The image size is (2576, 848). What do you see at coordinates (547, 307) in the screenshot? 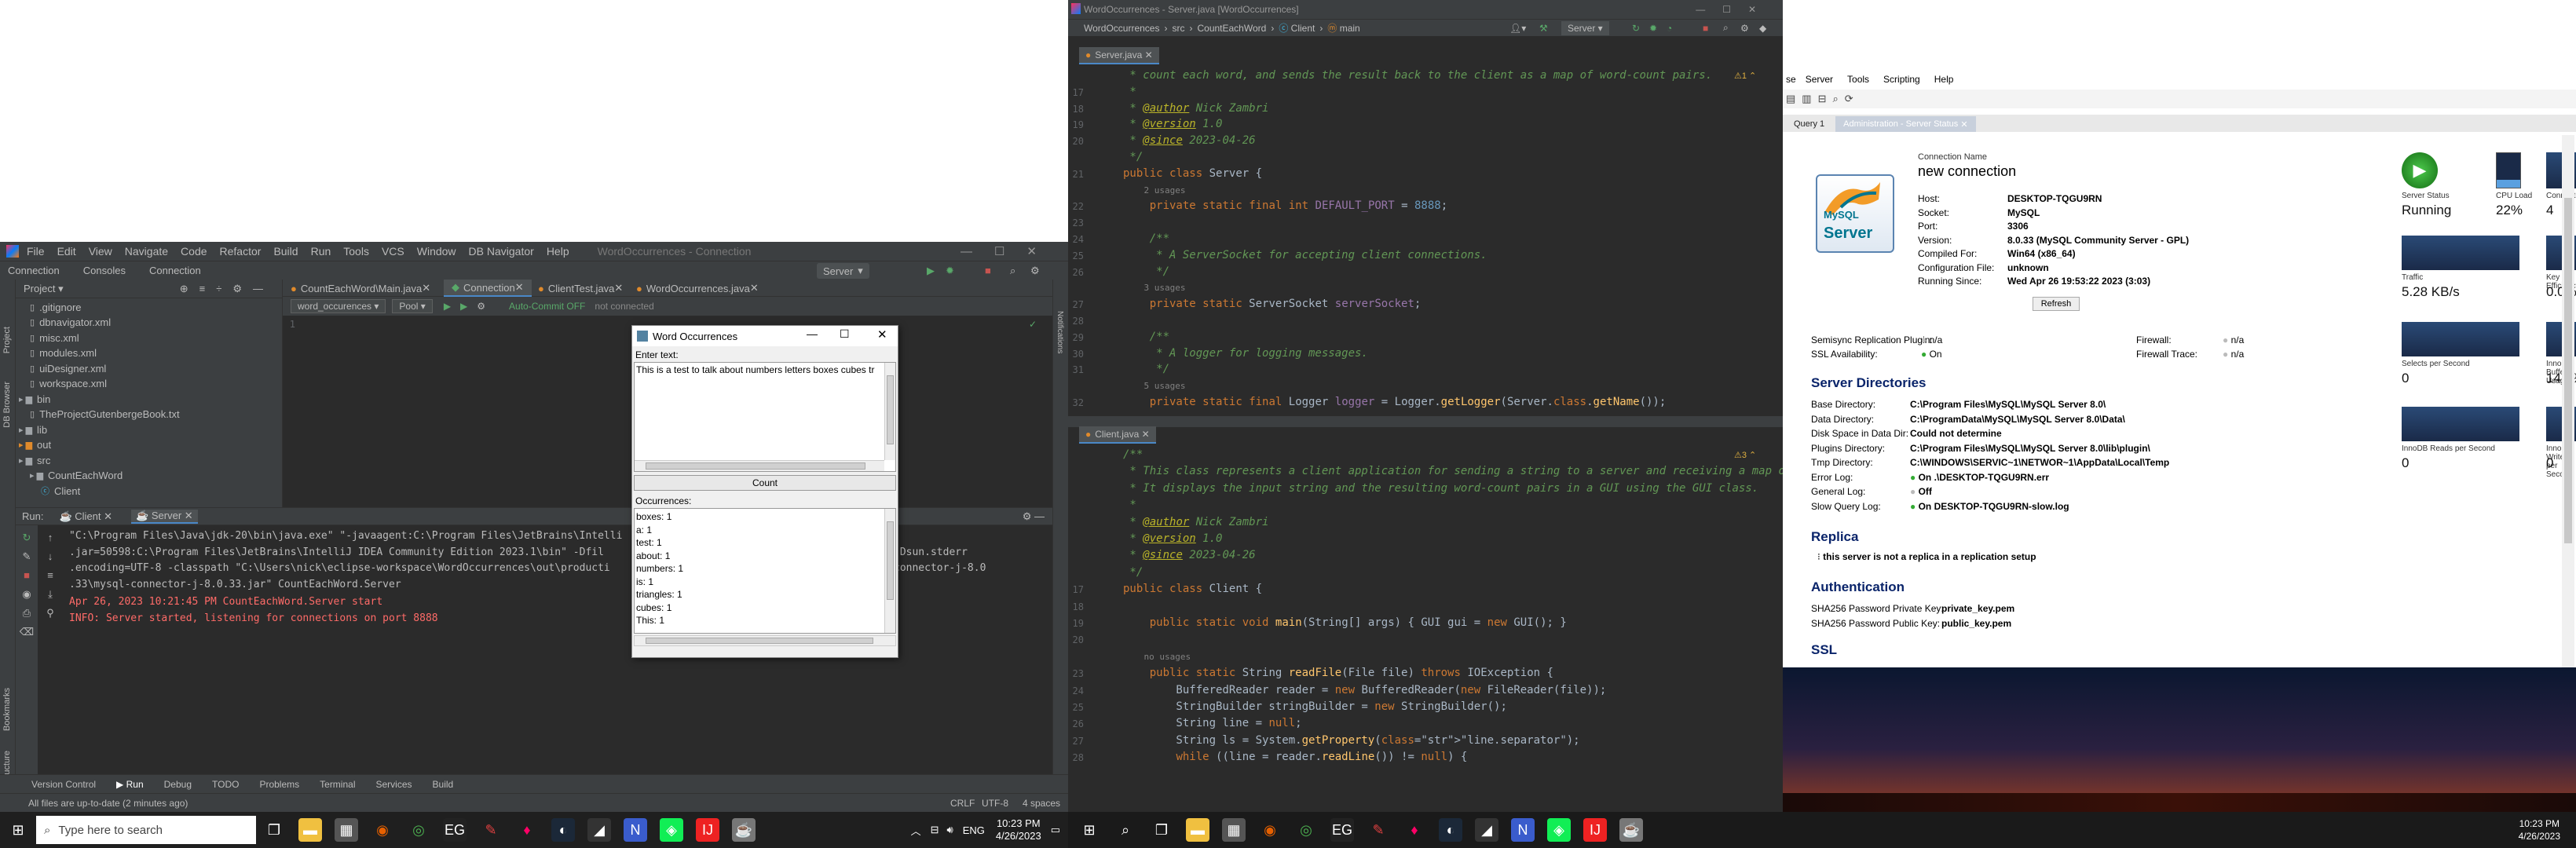
I see `autocommit-status: Auto-Commit OFF` at bounding box center [547, 307].